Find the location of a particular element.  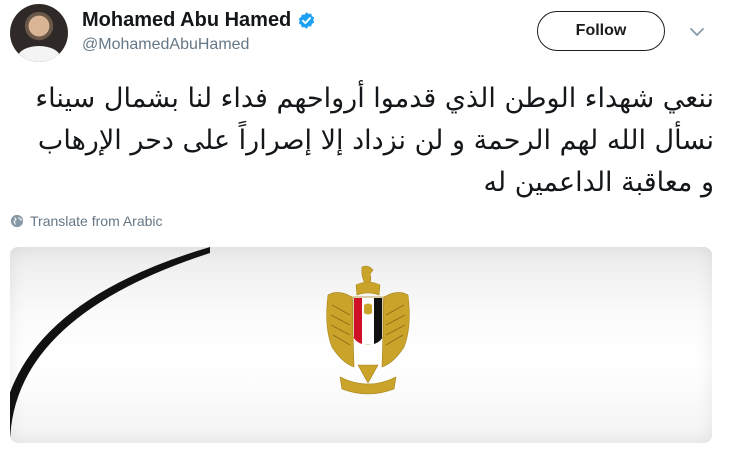

verified-badge-icon is located at coordinates (307, 20).